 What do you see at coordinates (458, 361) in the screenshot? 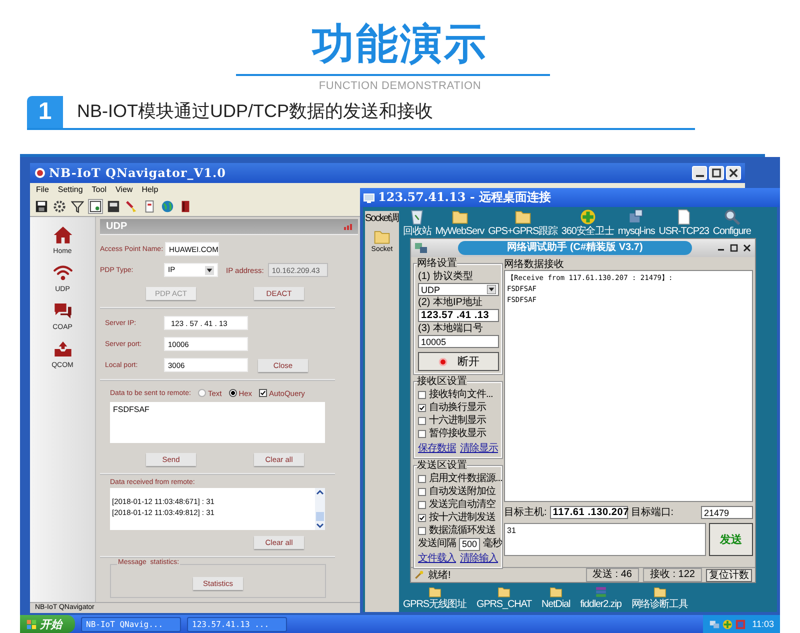
I see `disconnect-button: 断开` at bounding box center [458, 361].